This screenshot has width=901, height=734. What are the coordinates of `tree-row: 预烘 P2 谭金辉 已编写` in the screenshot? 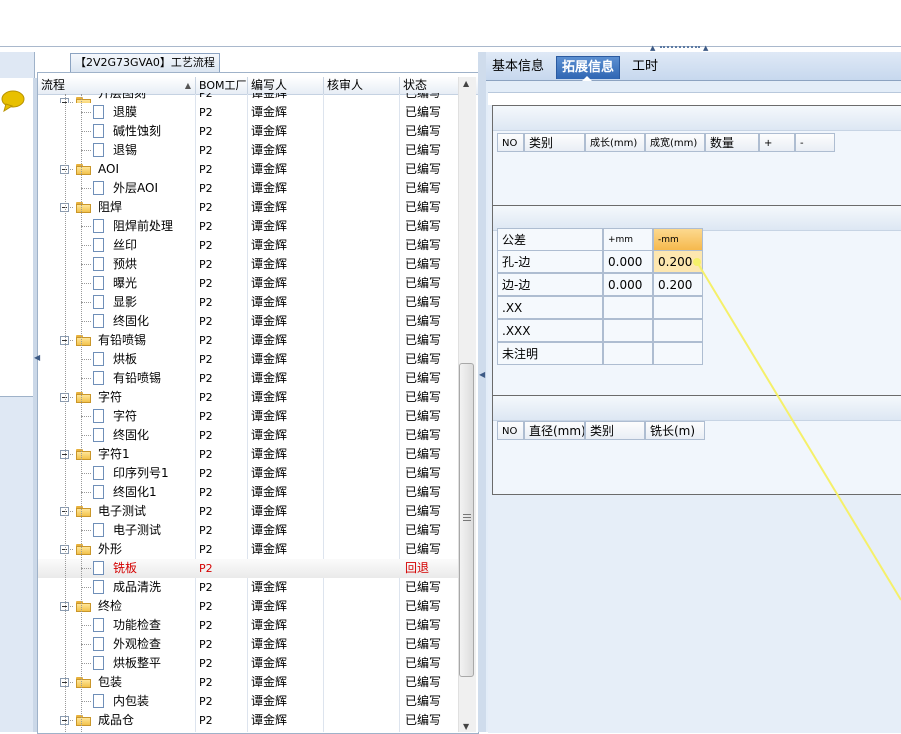 It's located at (248, 264).